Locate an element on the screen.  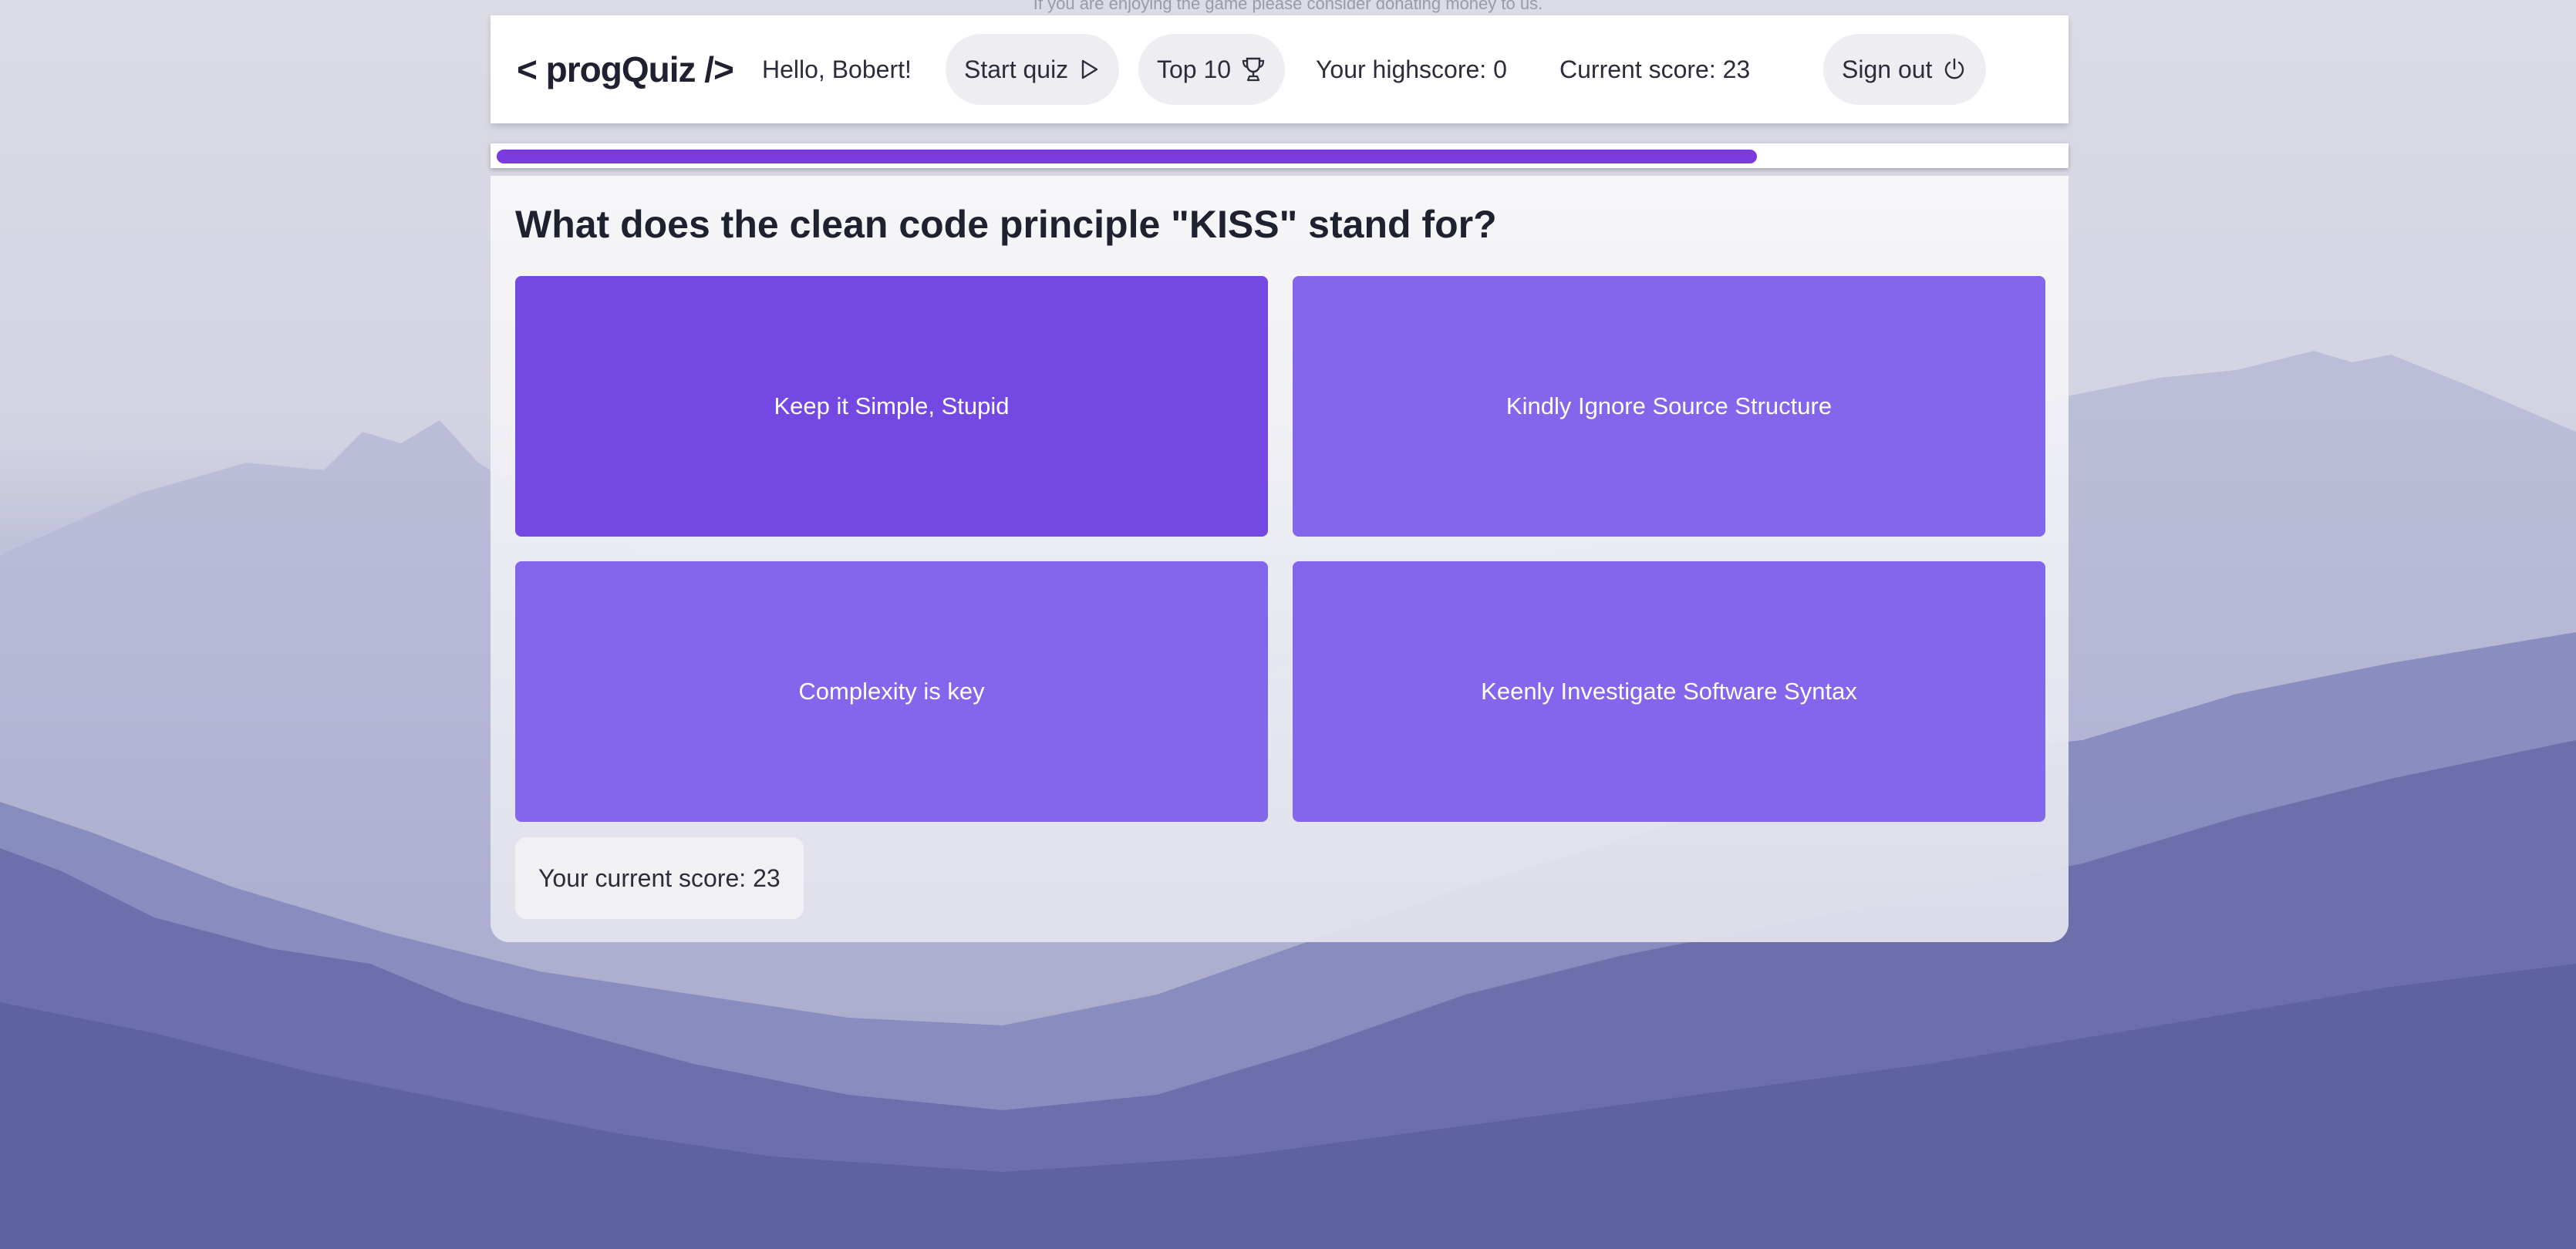
quiz-progress-bar is located at coordinates (1280, 156).